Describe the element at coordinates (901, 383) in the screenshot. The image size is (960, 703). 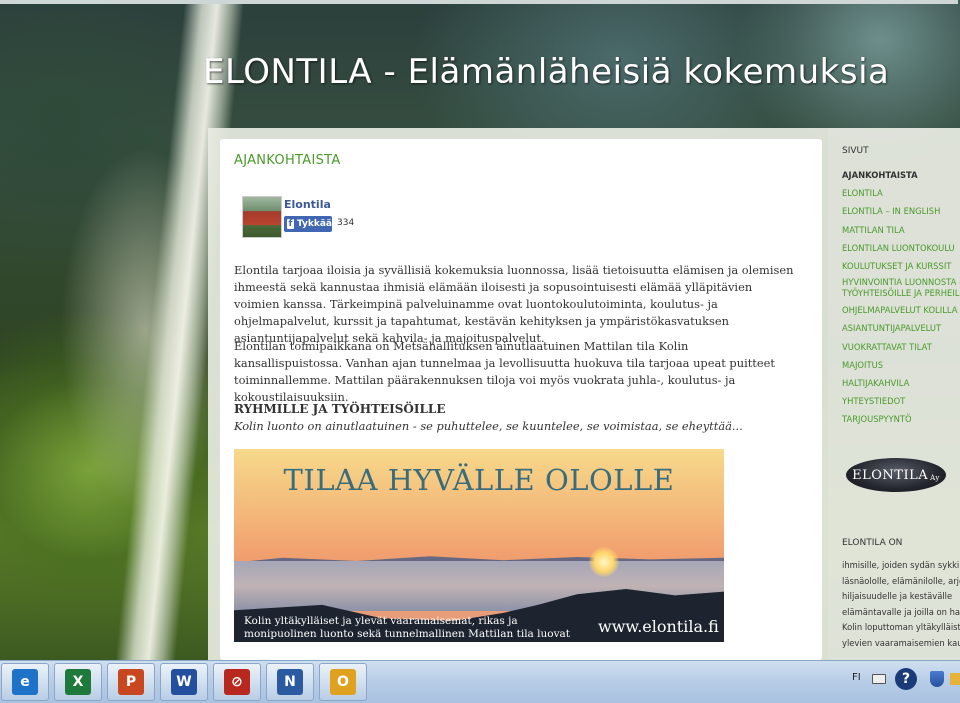
I see `sidebar-item-haltijakahvila: HALTIJAKAHVILA` at that location.